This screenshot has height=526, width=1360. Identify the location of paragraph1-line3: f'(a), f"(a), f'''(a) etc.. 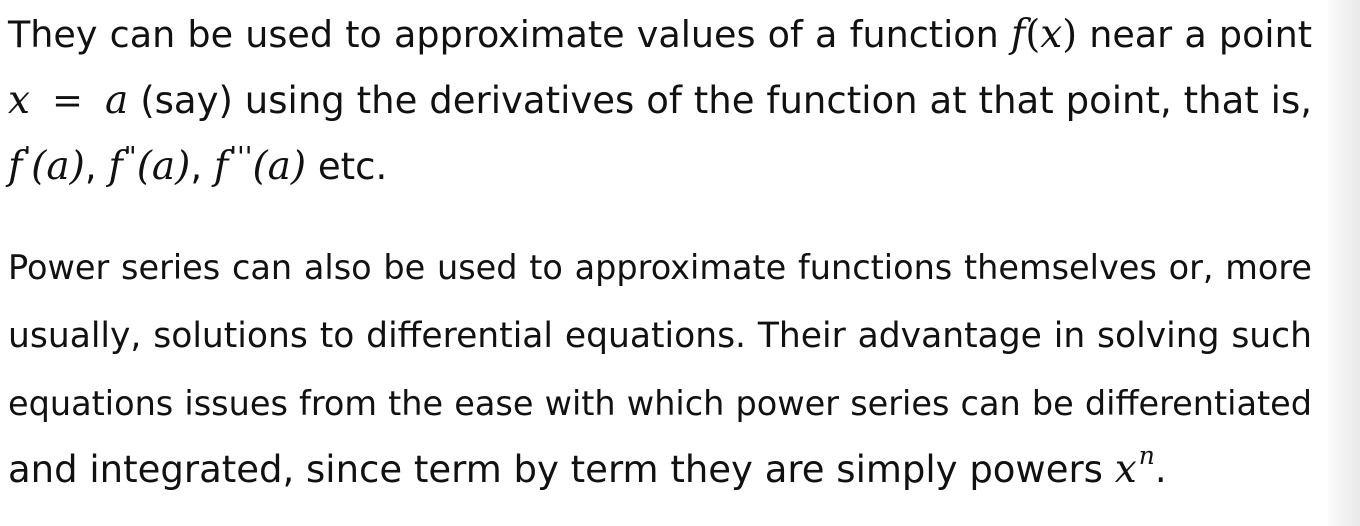
(197, 167).